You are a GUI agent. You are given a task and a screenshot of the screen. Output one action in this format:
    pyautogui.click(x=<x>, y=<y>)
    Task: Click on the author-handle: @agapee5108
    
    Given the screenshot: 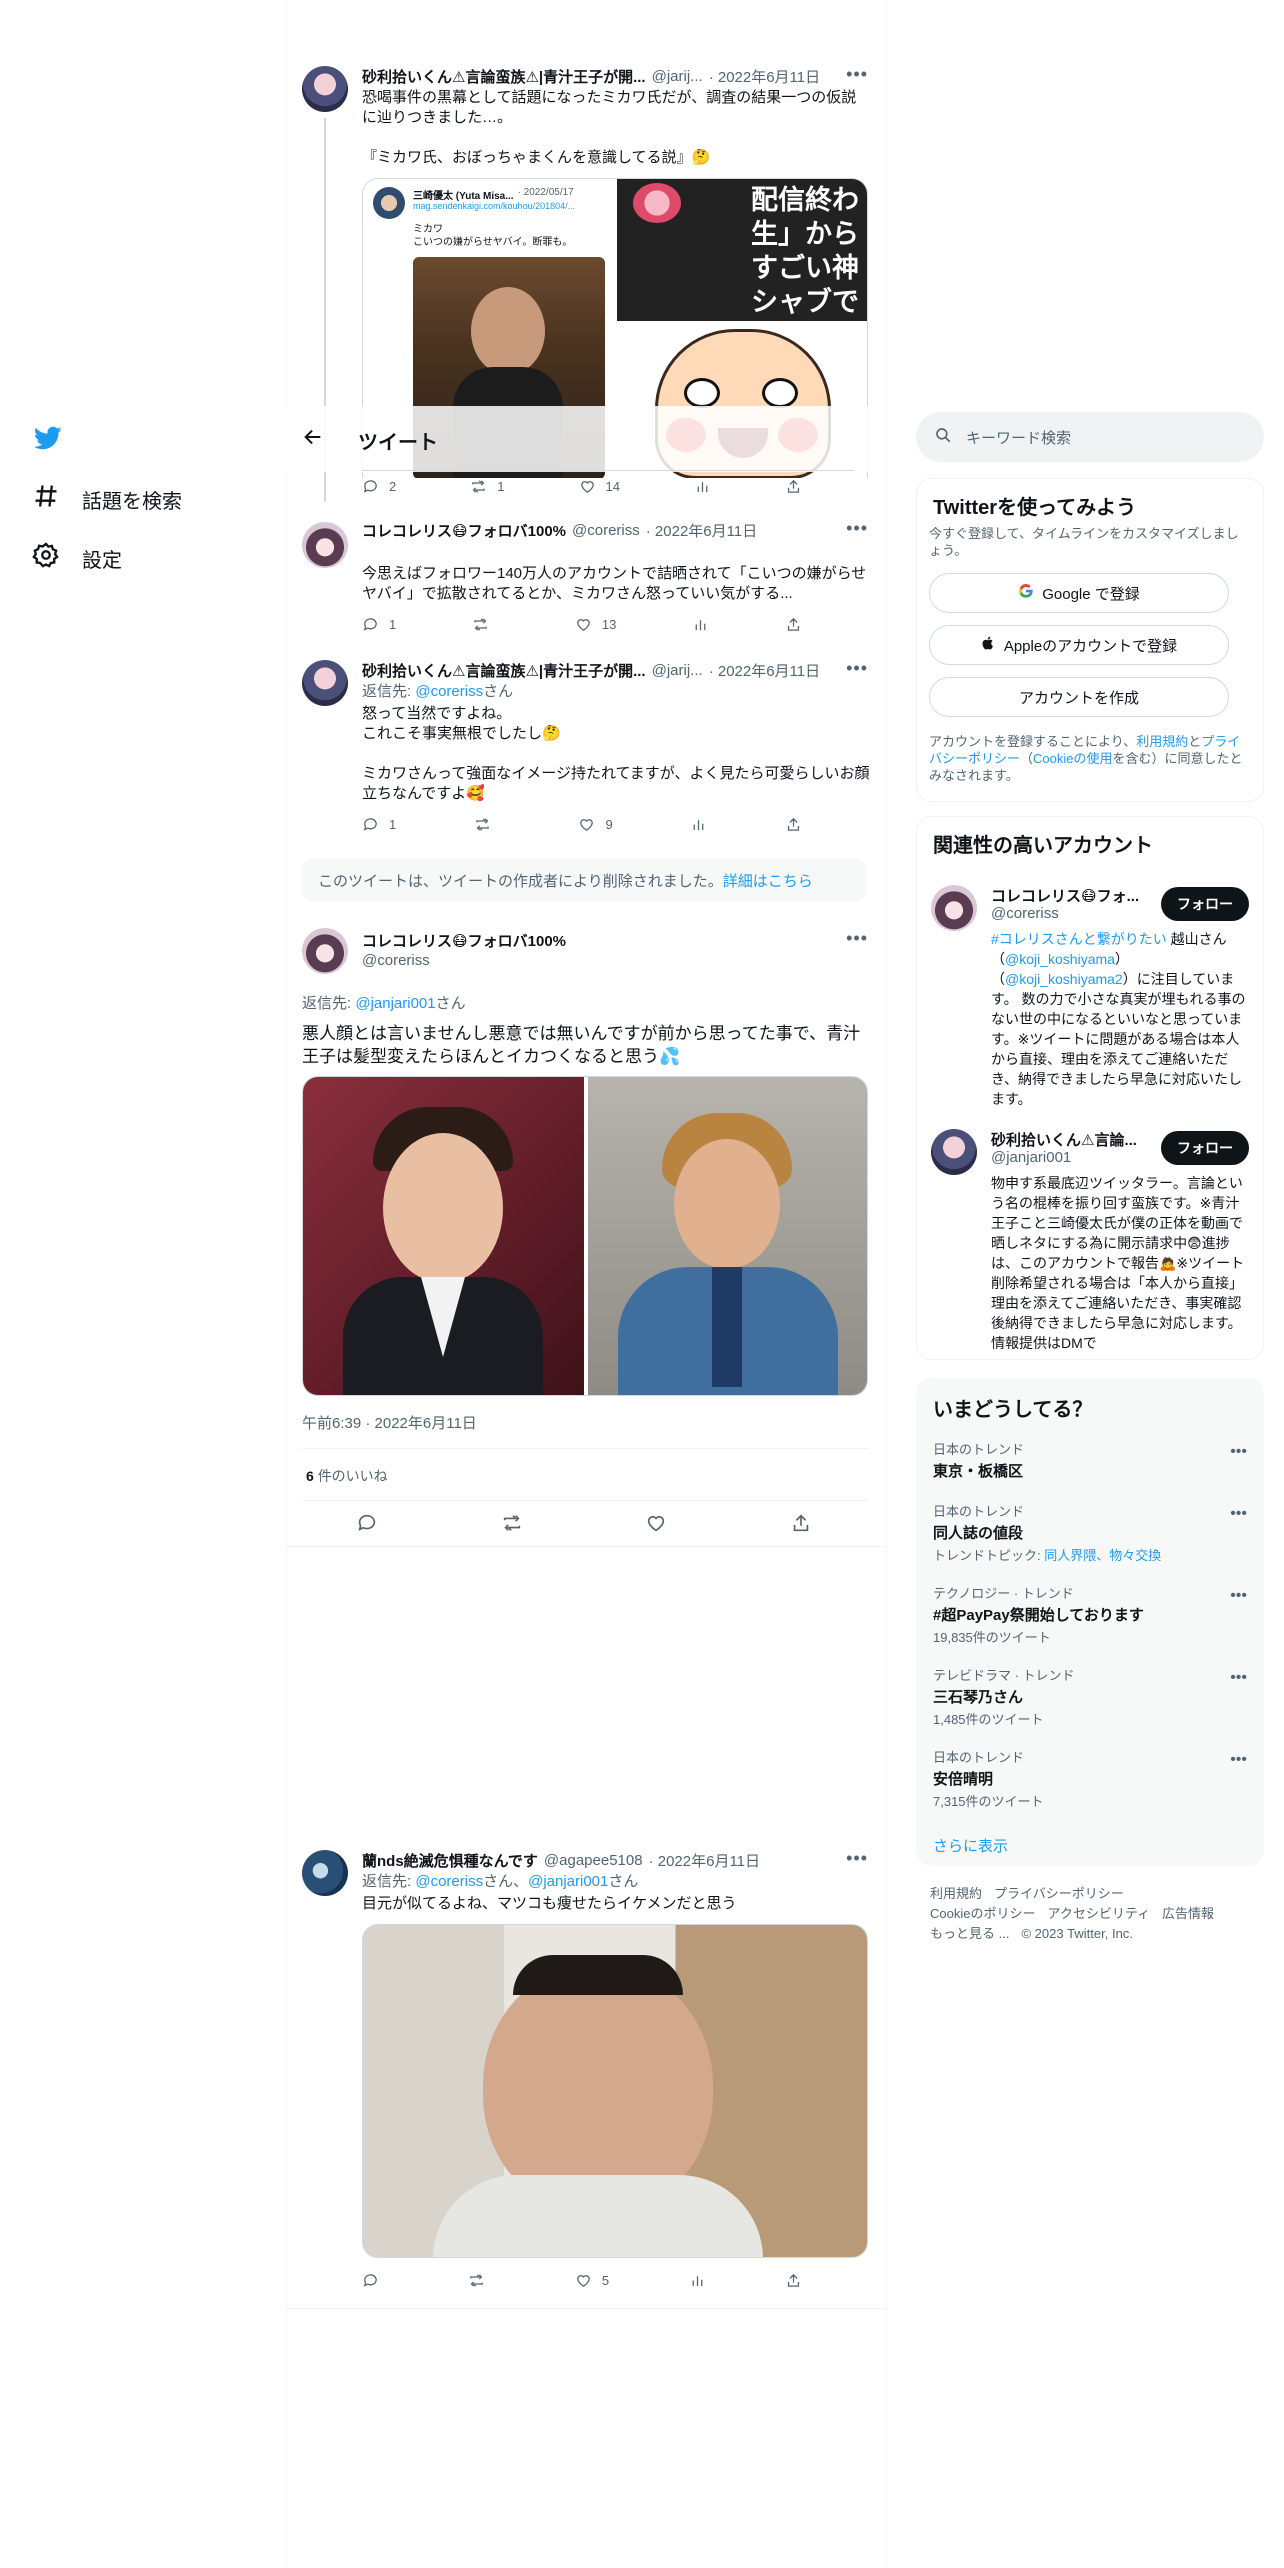 What is the action you would take?
    pyautogui.click(x=593, y=1860)
    